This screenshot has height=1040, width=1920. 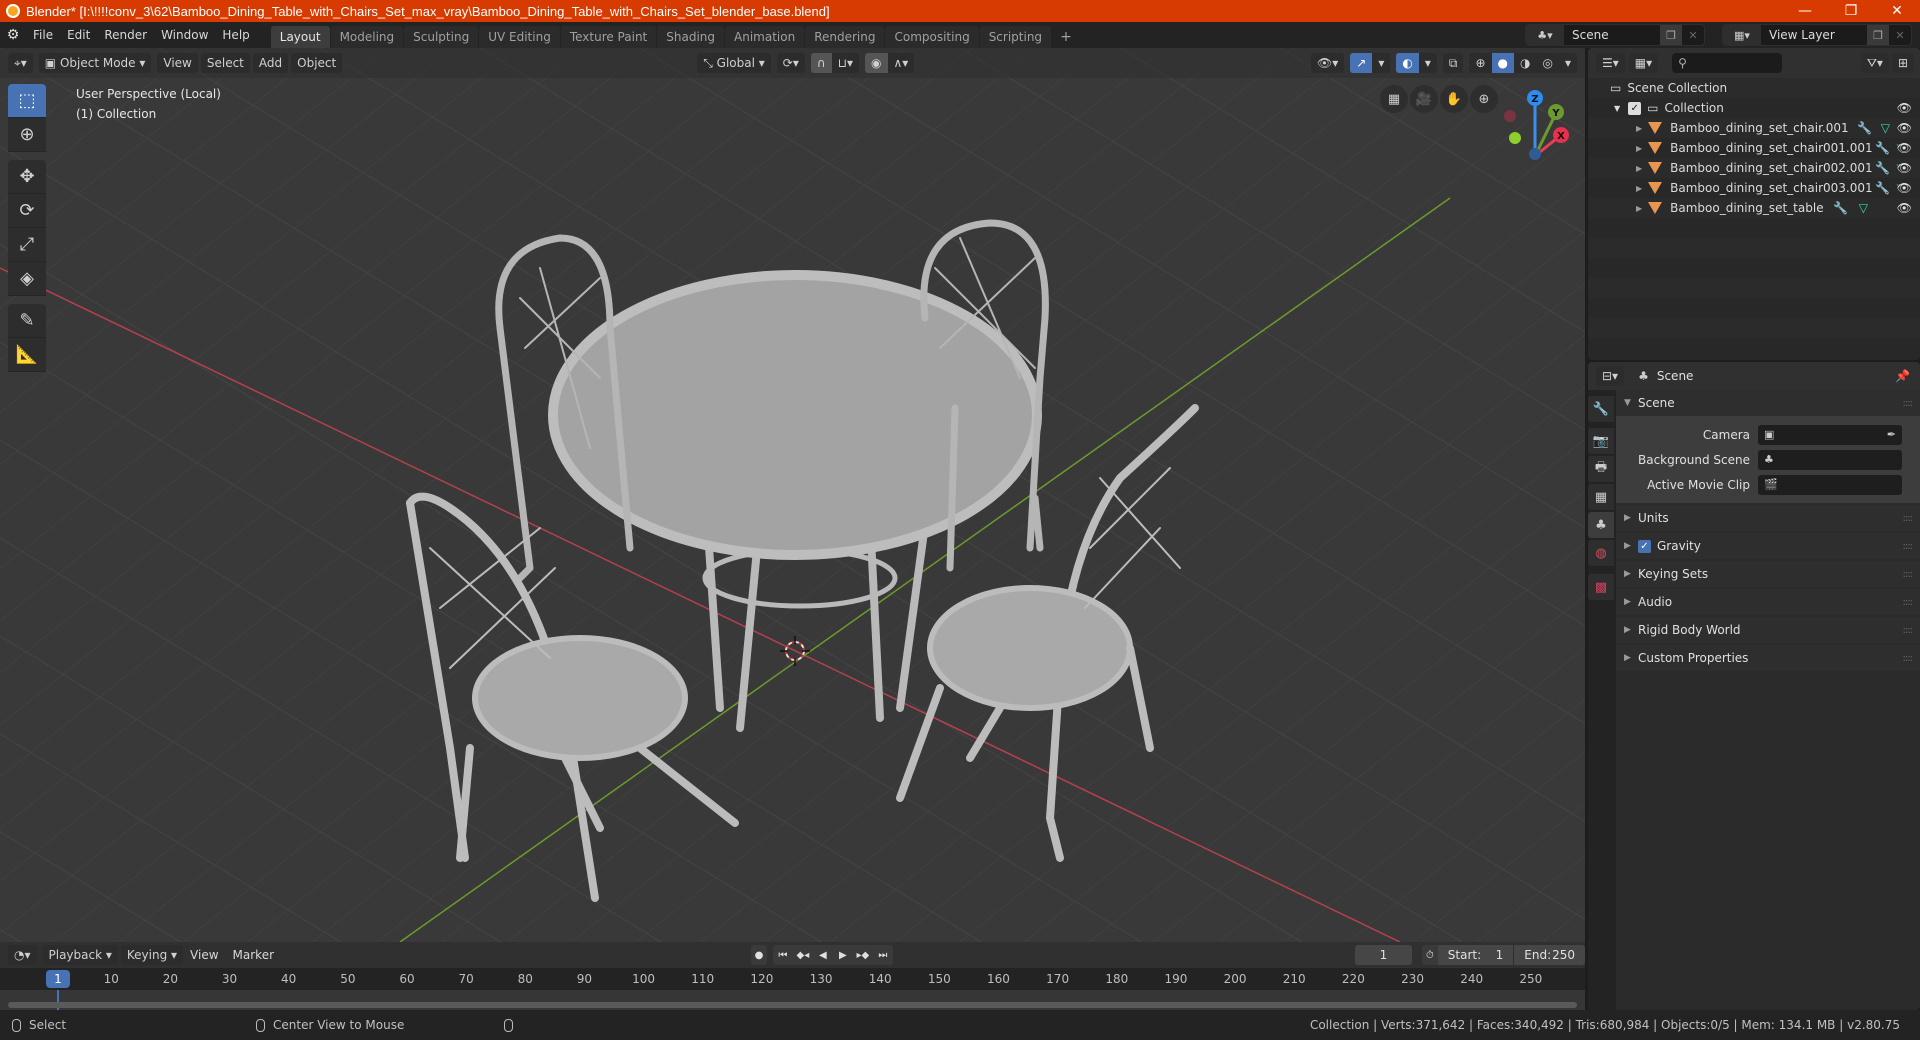 I want to click on menu-add: Add, so click(x=270, y=63).